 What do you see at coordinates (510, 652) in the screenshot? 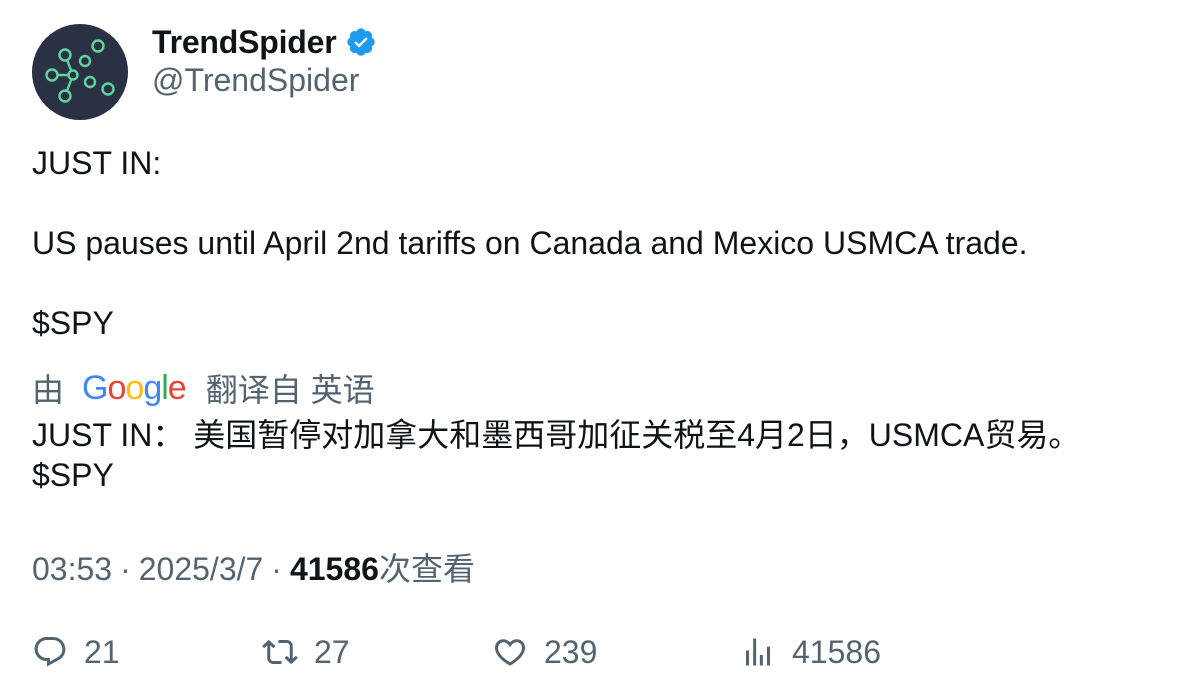
I see `heart-icon` at bounding box center [510, 652].